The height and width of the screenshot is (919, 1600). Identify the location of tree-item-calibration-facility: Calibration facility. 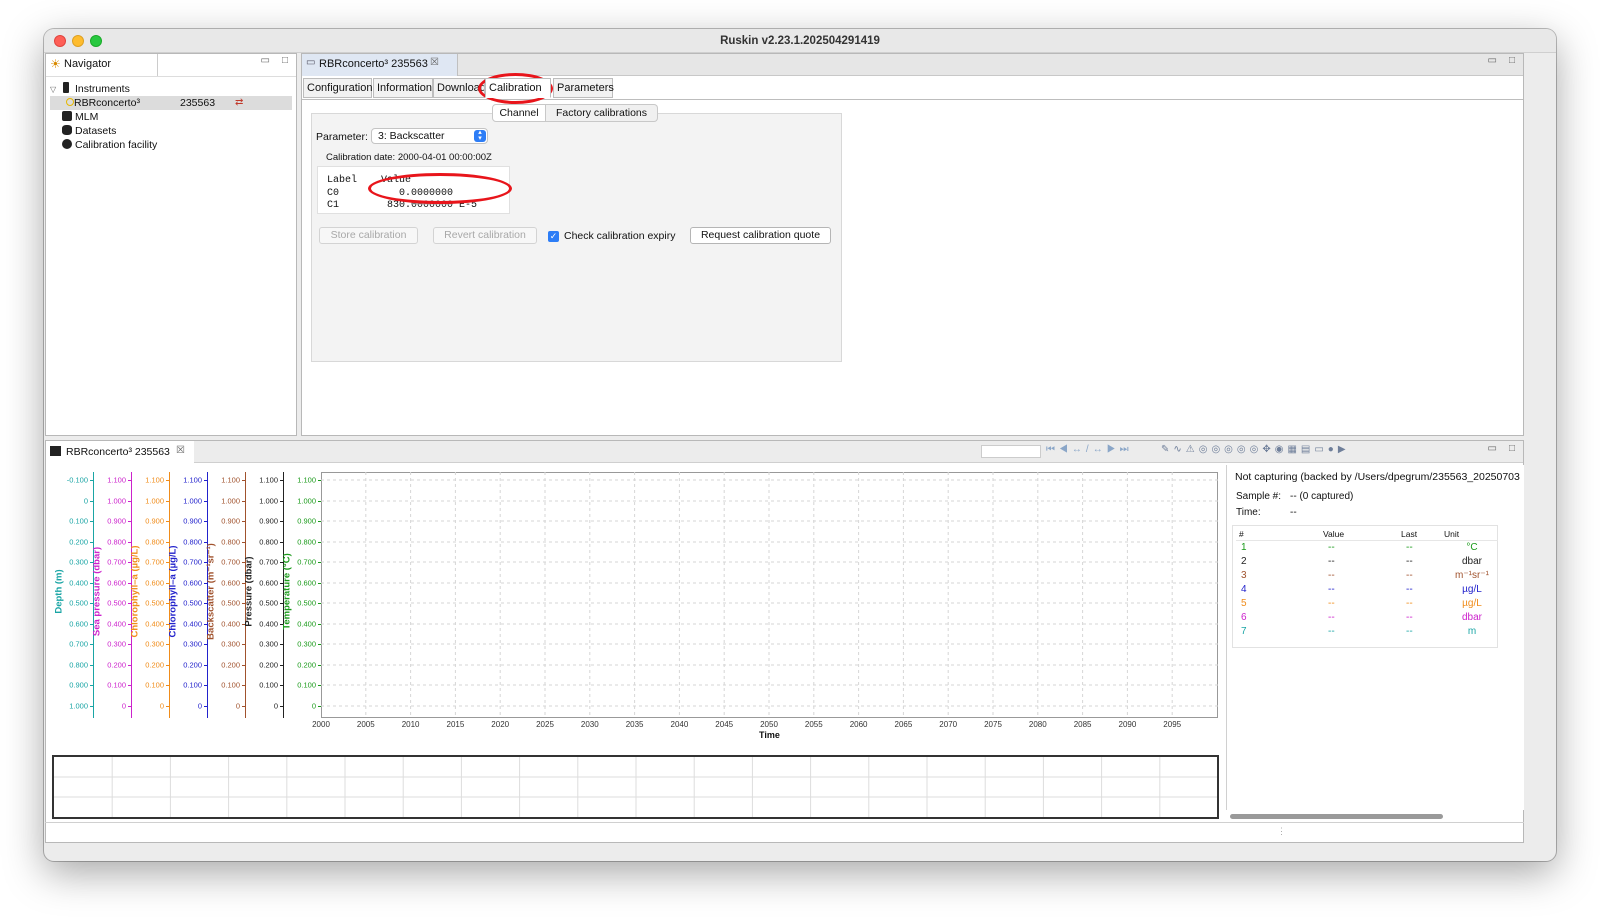
(171, 145).